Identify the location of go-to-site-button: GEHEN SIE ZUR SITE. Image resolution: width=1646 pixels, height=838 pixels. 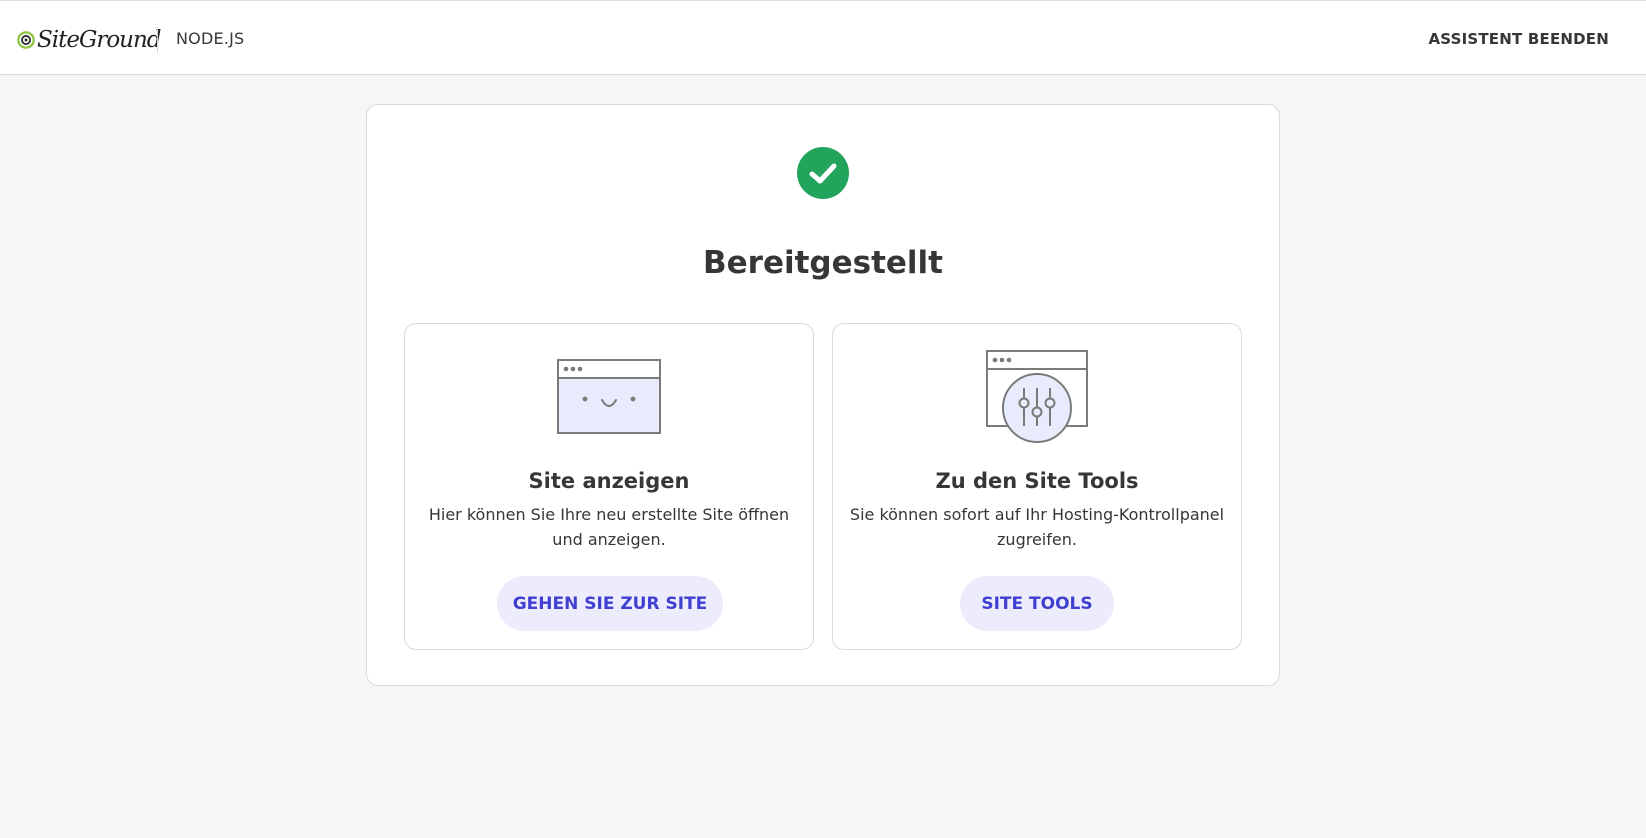
(610, 603).